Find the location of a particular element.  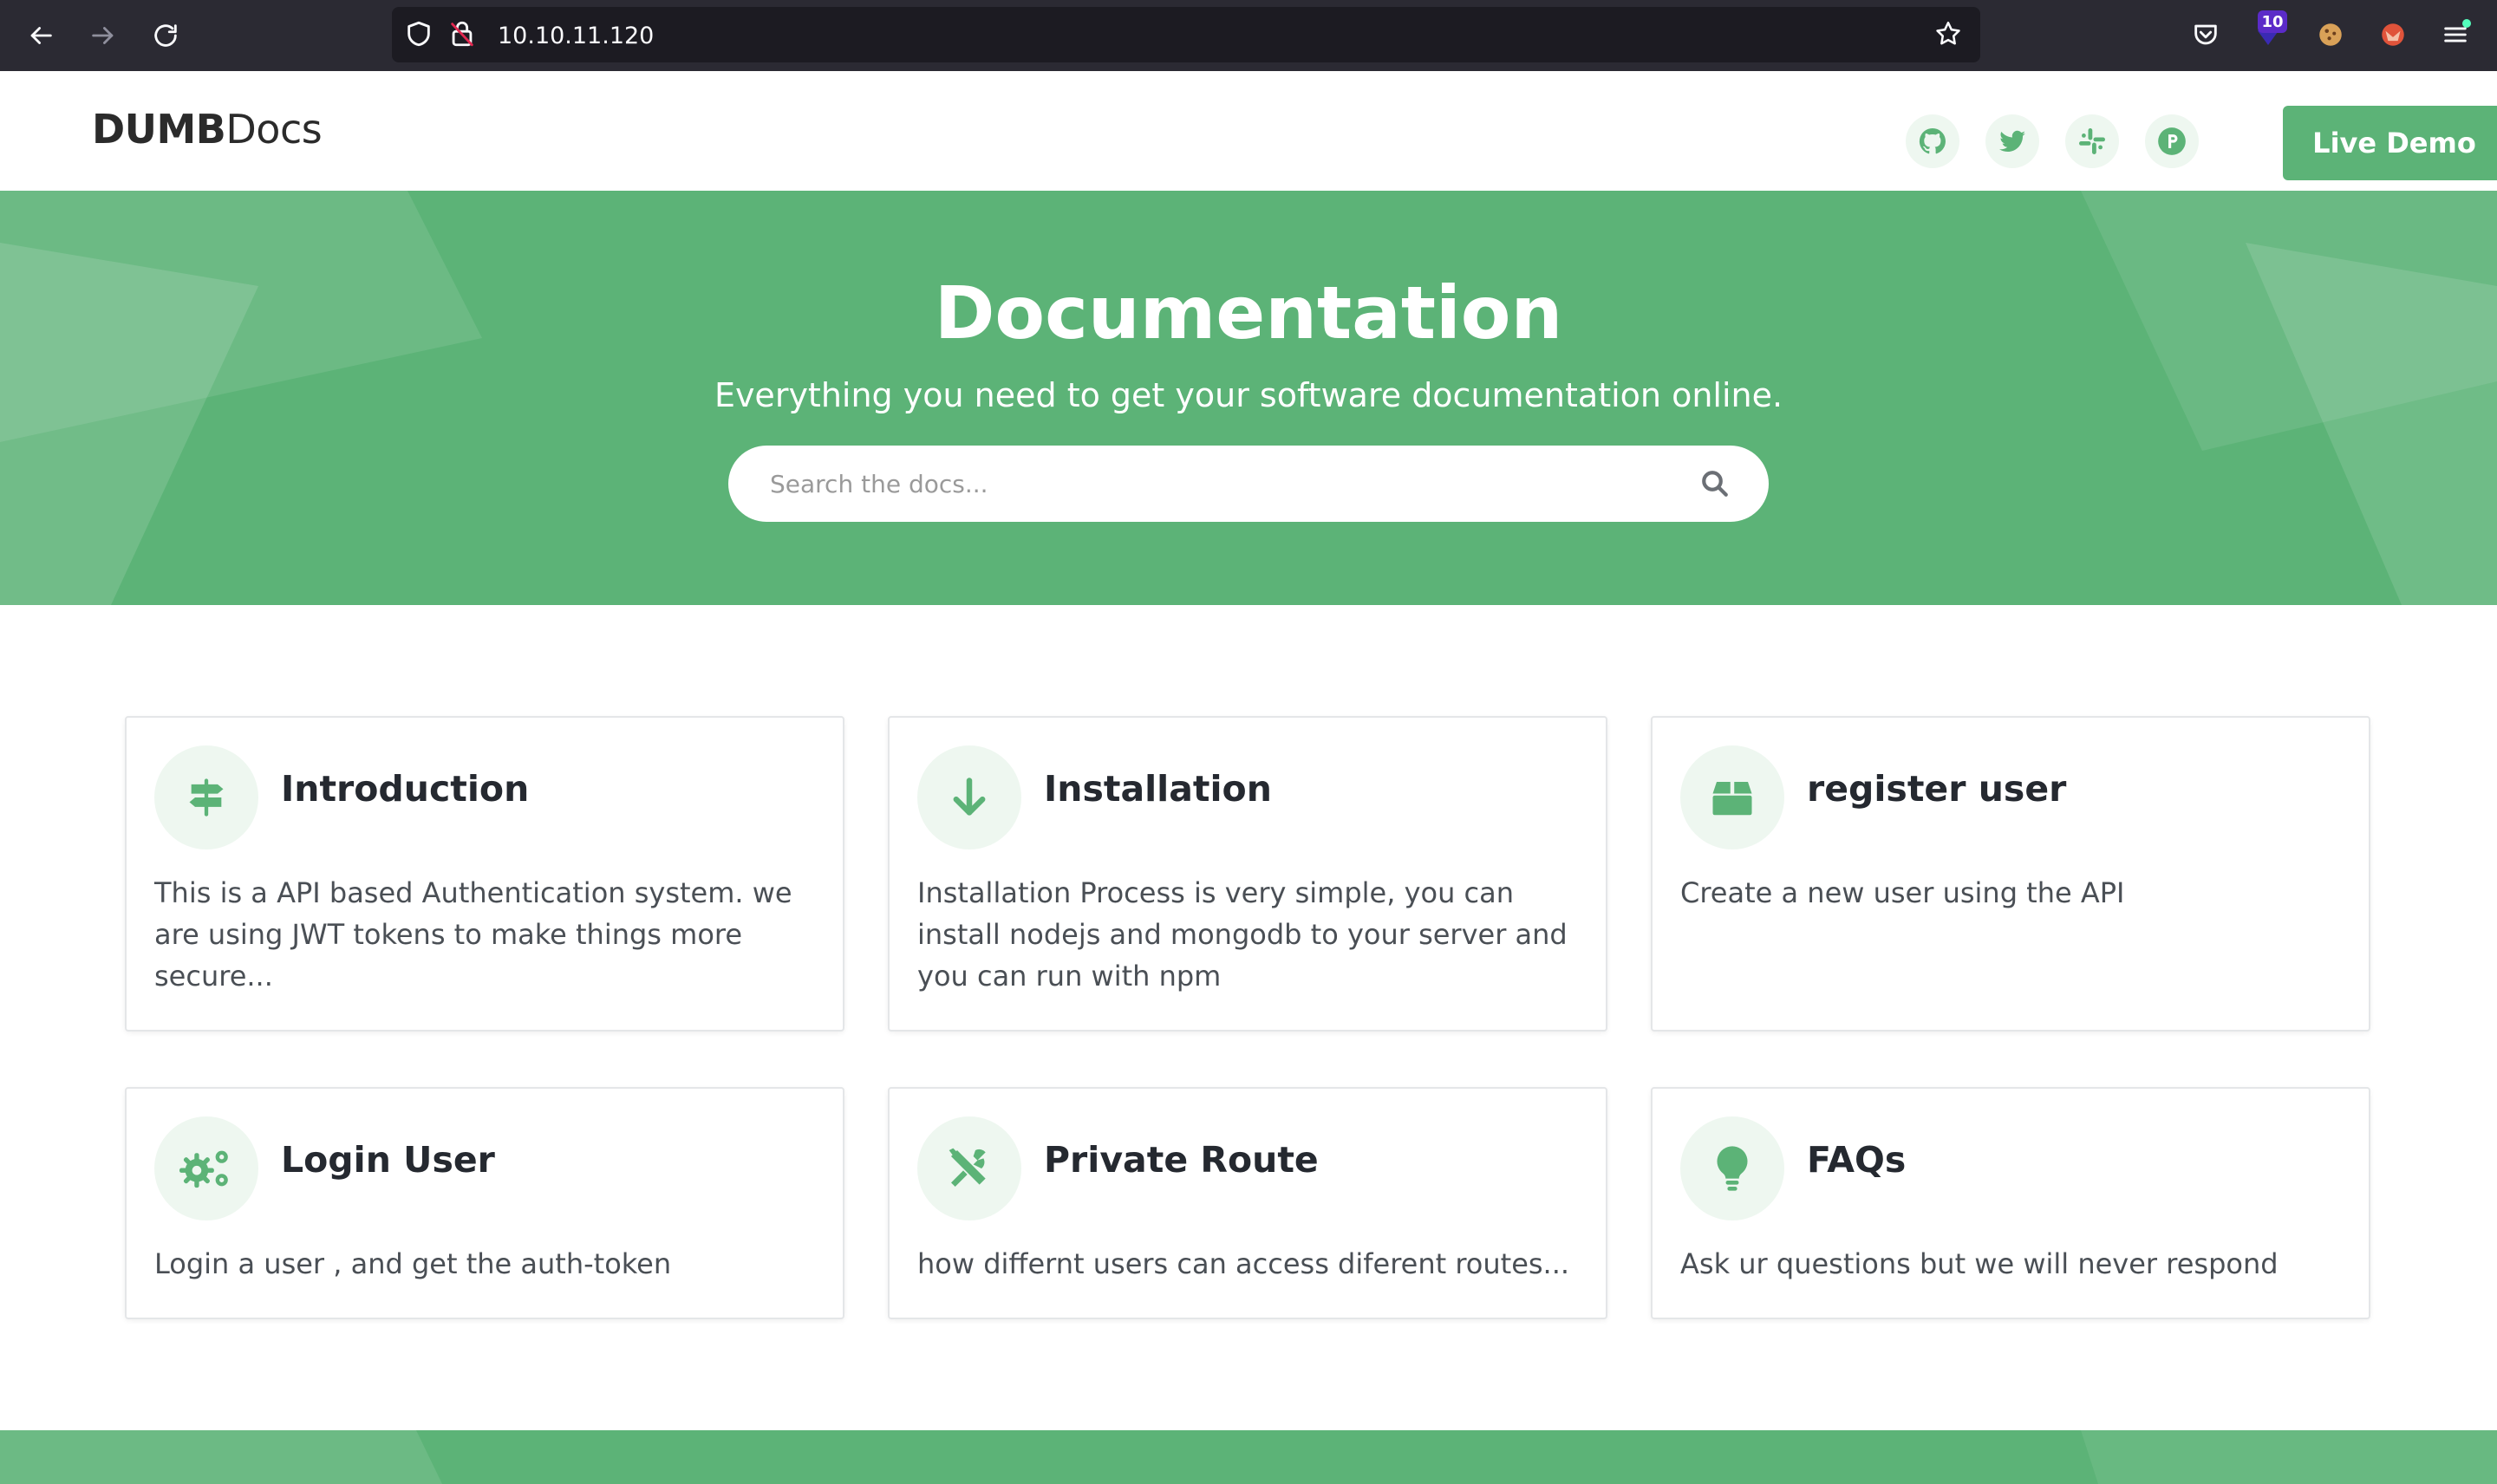

card-text: Login a user , and get the auth-token is located at coordinates (413, 1263).